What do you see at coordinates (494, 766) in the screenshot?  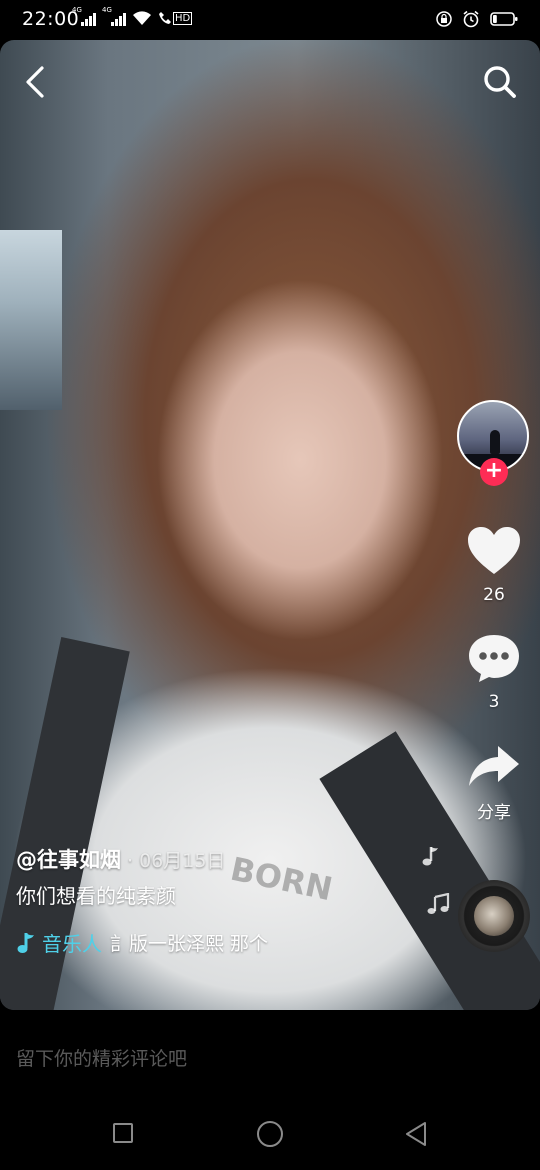 I see `share-arrow-icon` at bounding box center [494, 766].